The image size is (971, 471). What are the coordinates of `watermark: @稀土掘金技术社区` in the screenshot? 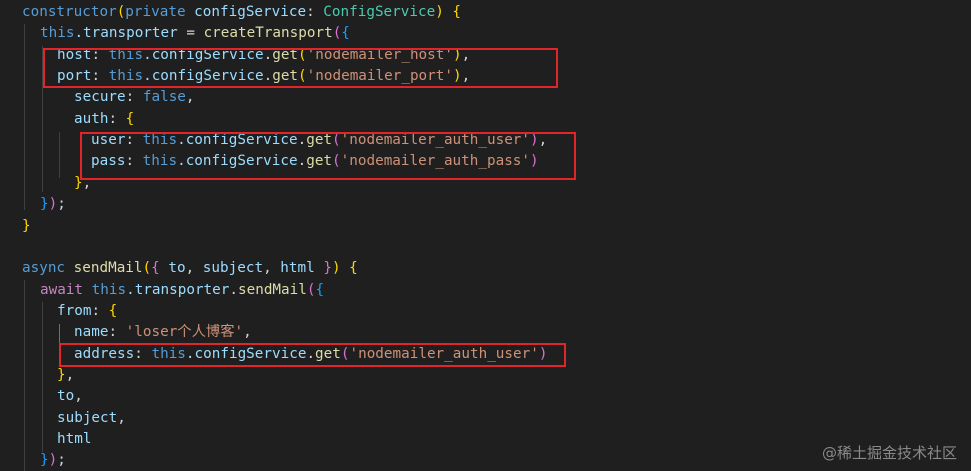 It's located at (889, 453).